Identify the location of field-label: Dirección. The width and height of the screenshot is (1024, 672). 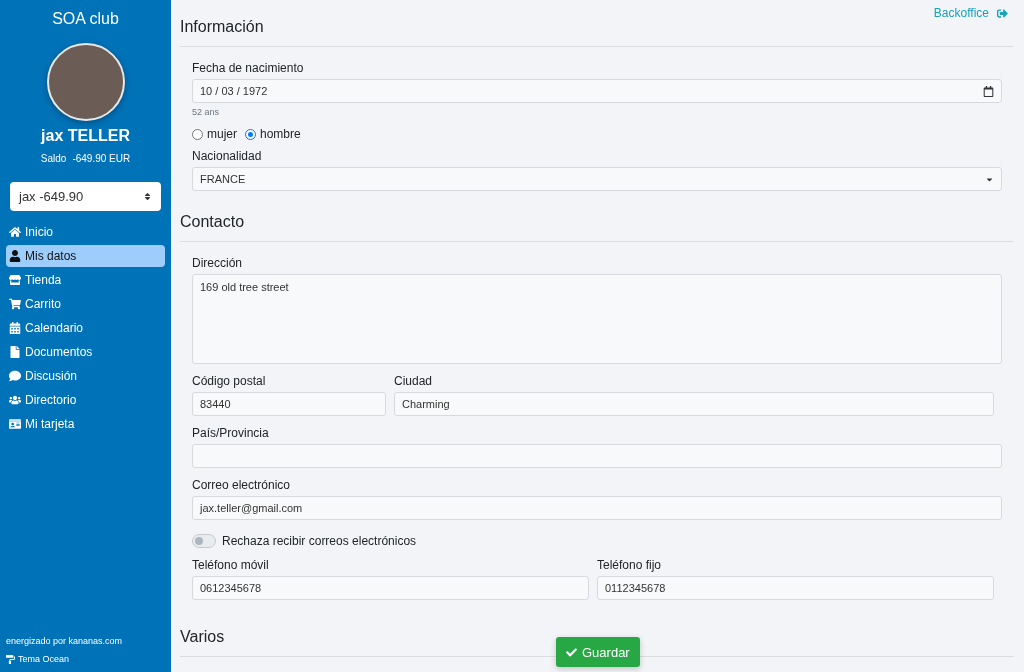
(217, 263).